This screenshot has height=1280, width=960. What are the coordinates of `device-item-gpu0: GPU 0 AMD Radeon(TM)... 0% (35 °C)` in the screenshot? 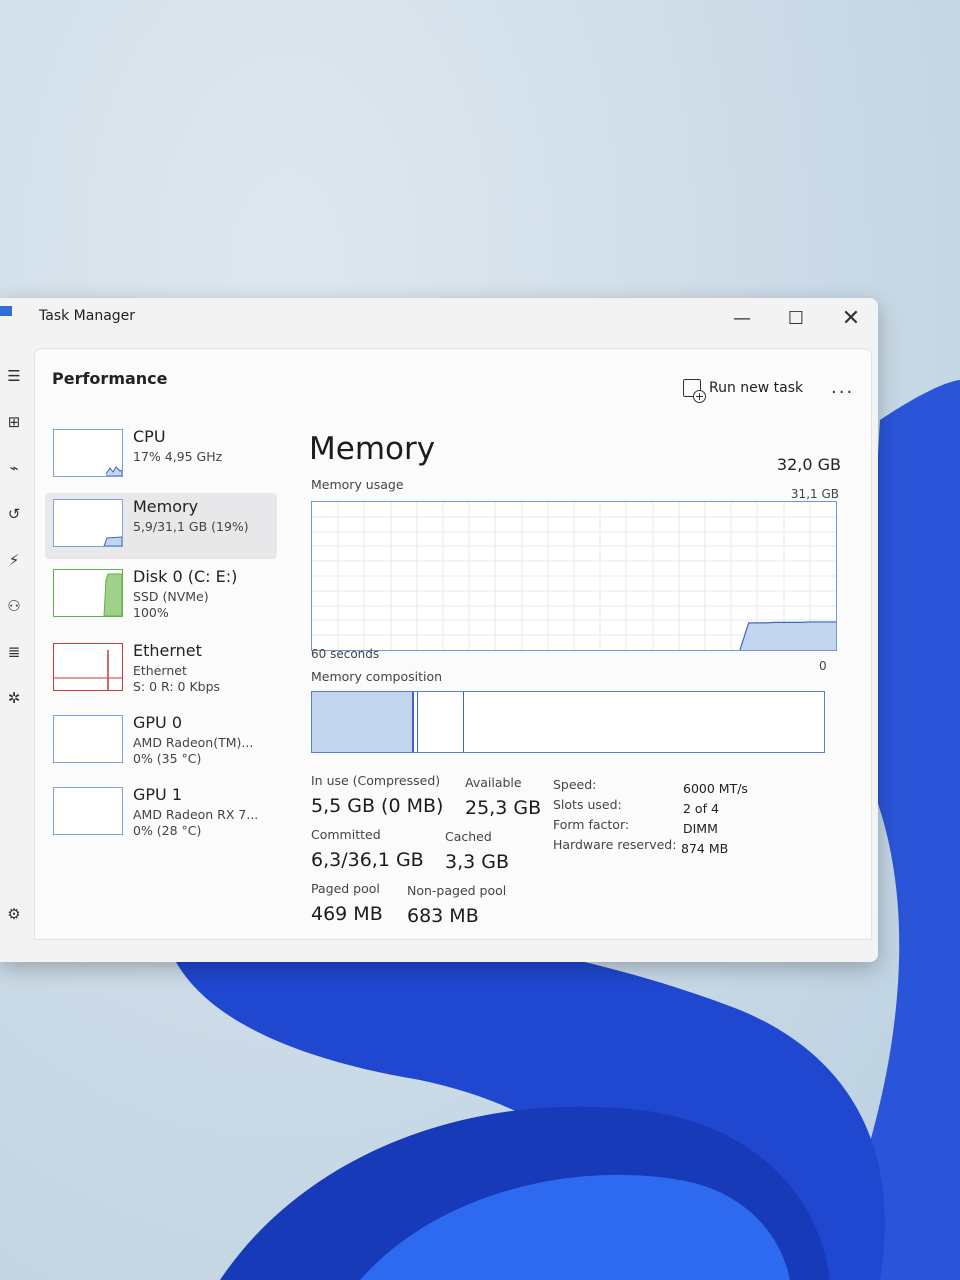 It's located at (161, 742).